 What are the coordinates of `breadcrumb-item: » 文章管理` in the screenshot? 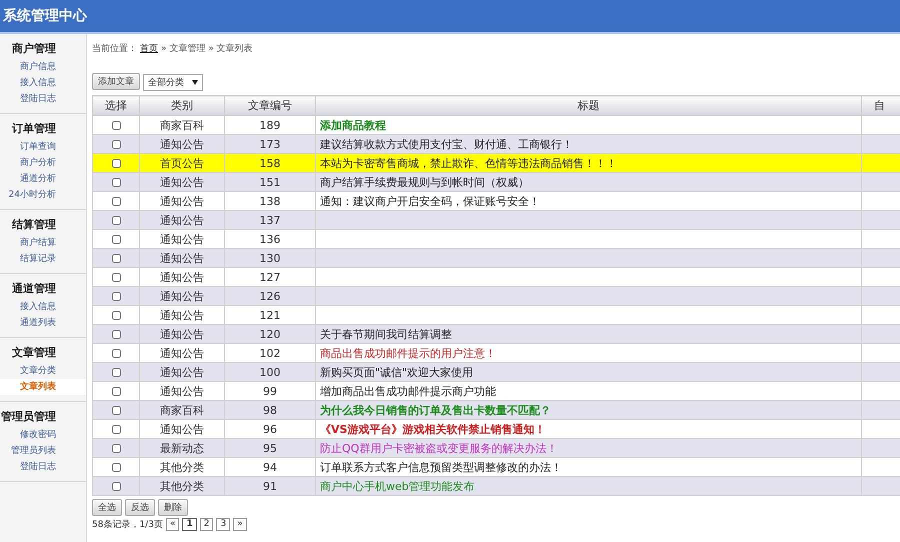 It's located at (183, 48).